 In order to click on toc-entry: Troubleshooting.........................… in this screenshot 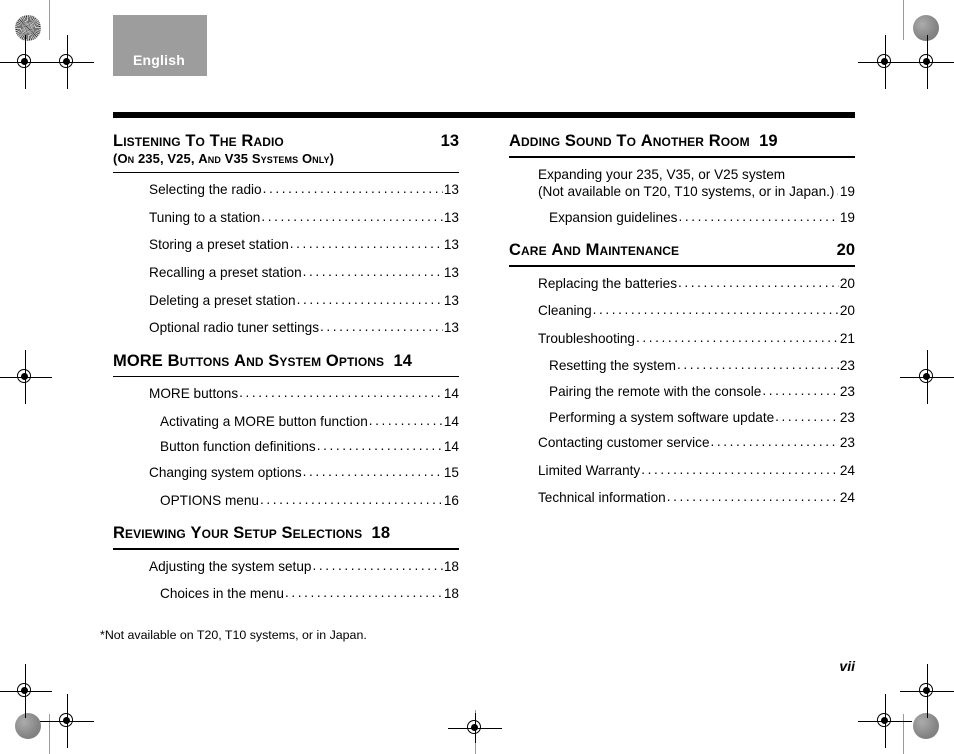, I will do `click(696, 339)`.